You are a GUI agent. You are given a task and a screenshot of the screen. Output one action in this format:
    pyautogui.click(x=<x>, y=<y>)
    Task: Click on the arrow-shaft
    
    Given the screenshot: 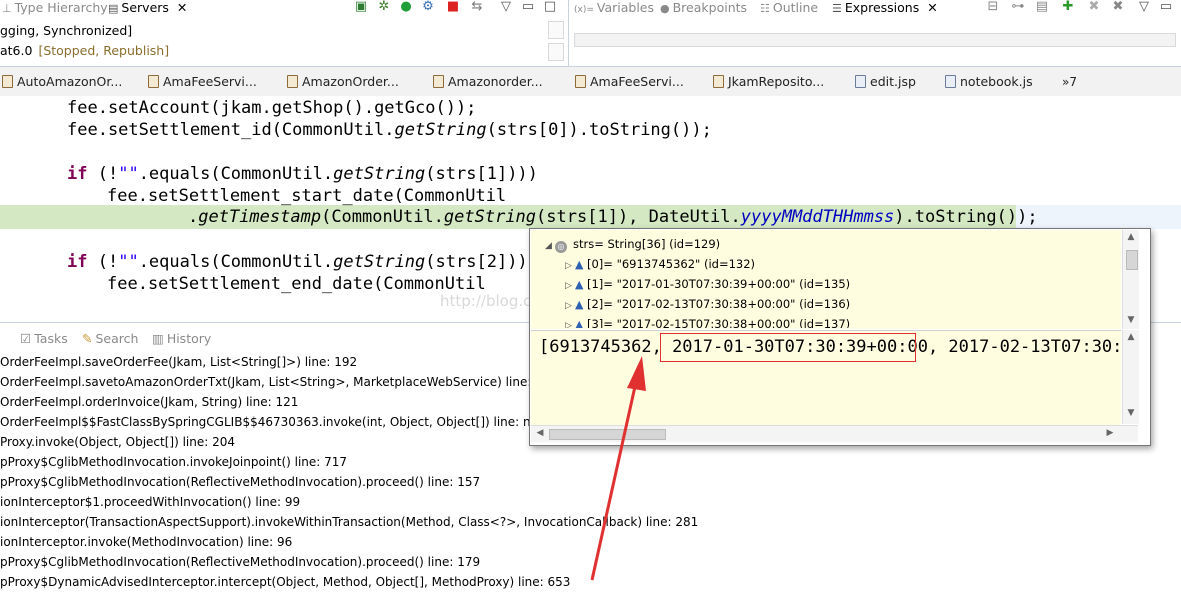 What is the action you would take?
    pyautogui.click(x=614, y=481)
    